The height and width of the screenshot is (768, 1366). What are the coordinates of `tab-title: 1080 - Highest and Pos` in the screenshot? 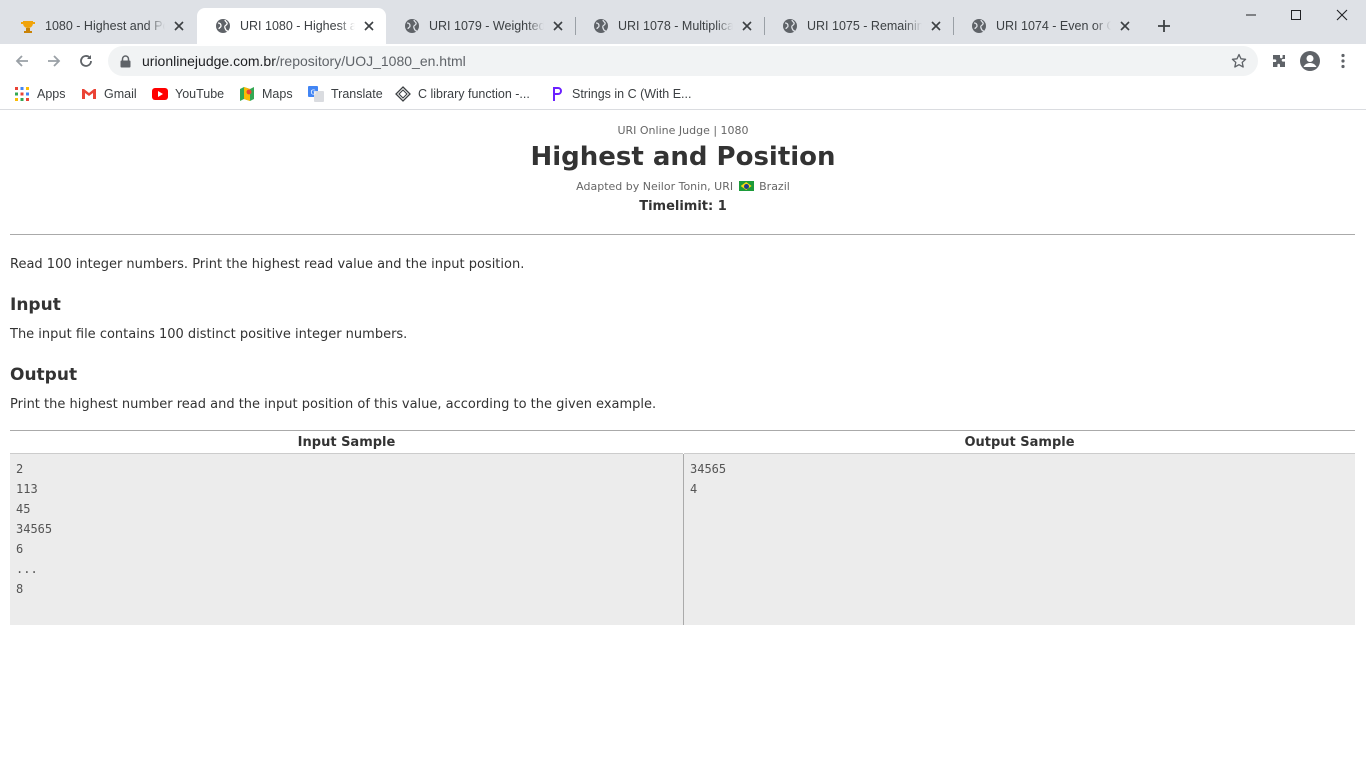 It's located at (105, 26).